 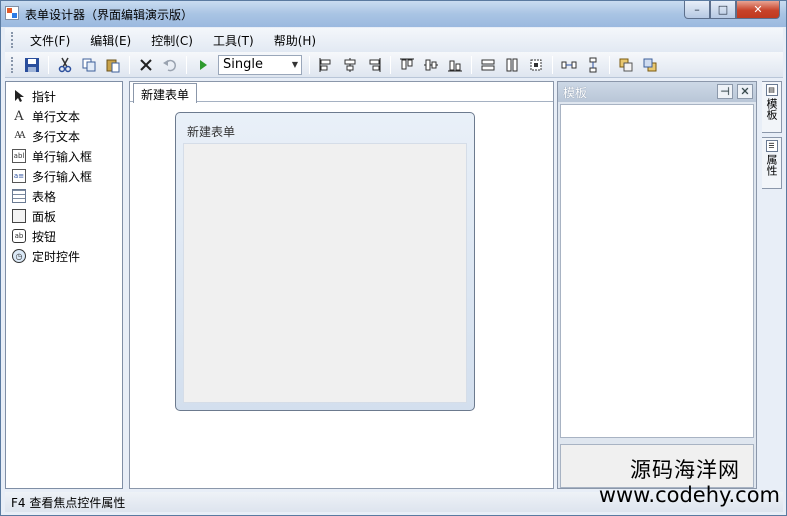 I want to click on mode-select: Single ▼, so click(x=260, y=64).